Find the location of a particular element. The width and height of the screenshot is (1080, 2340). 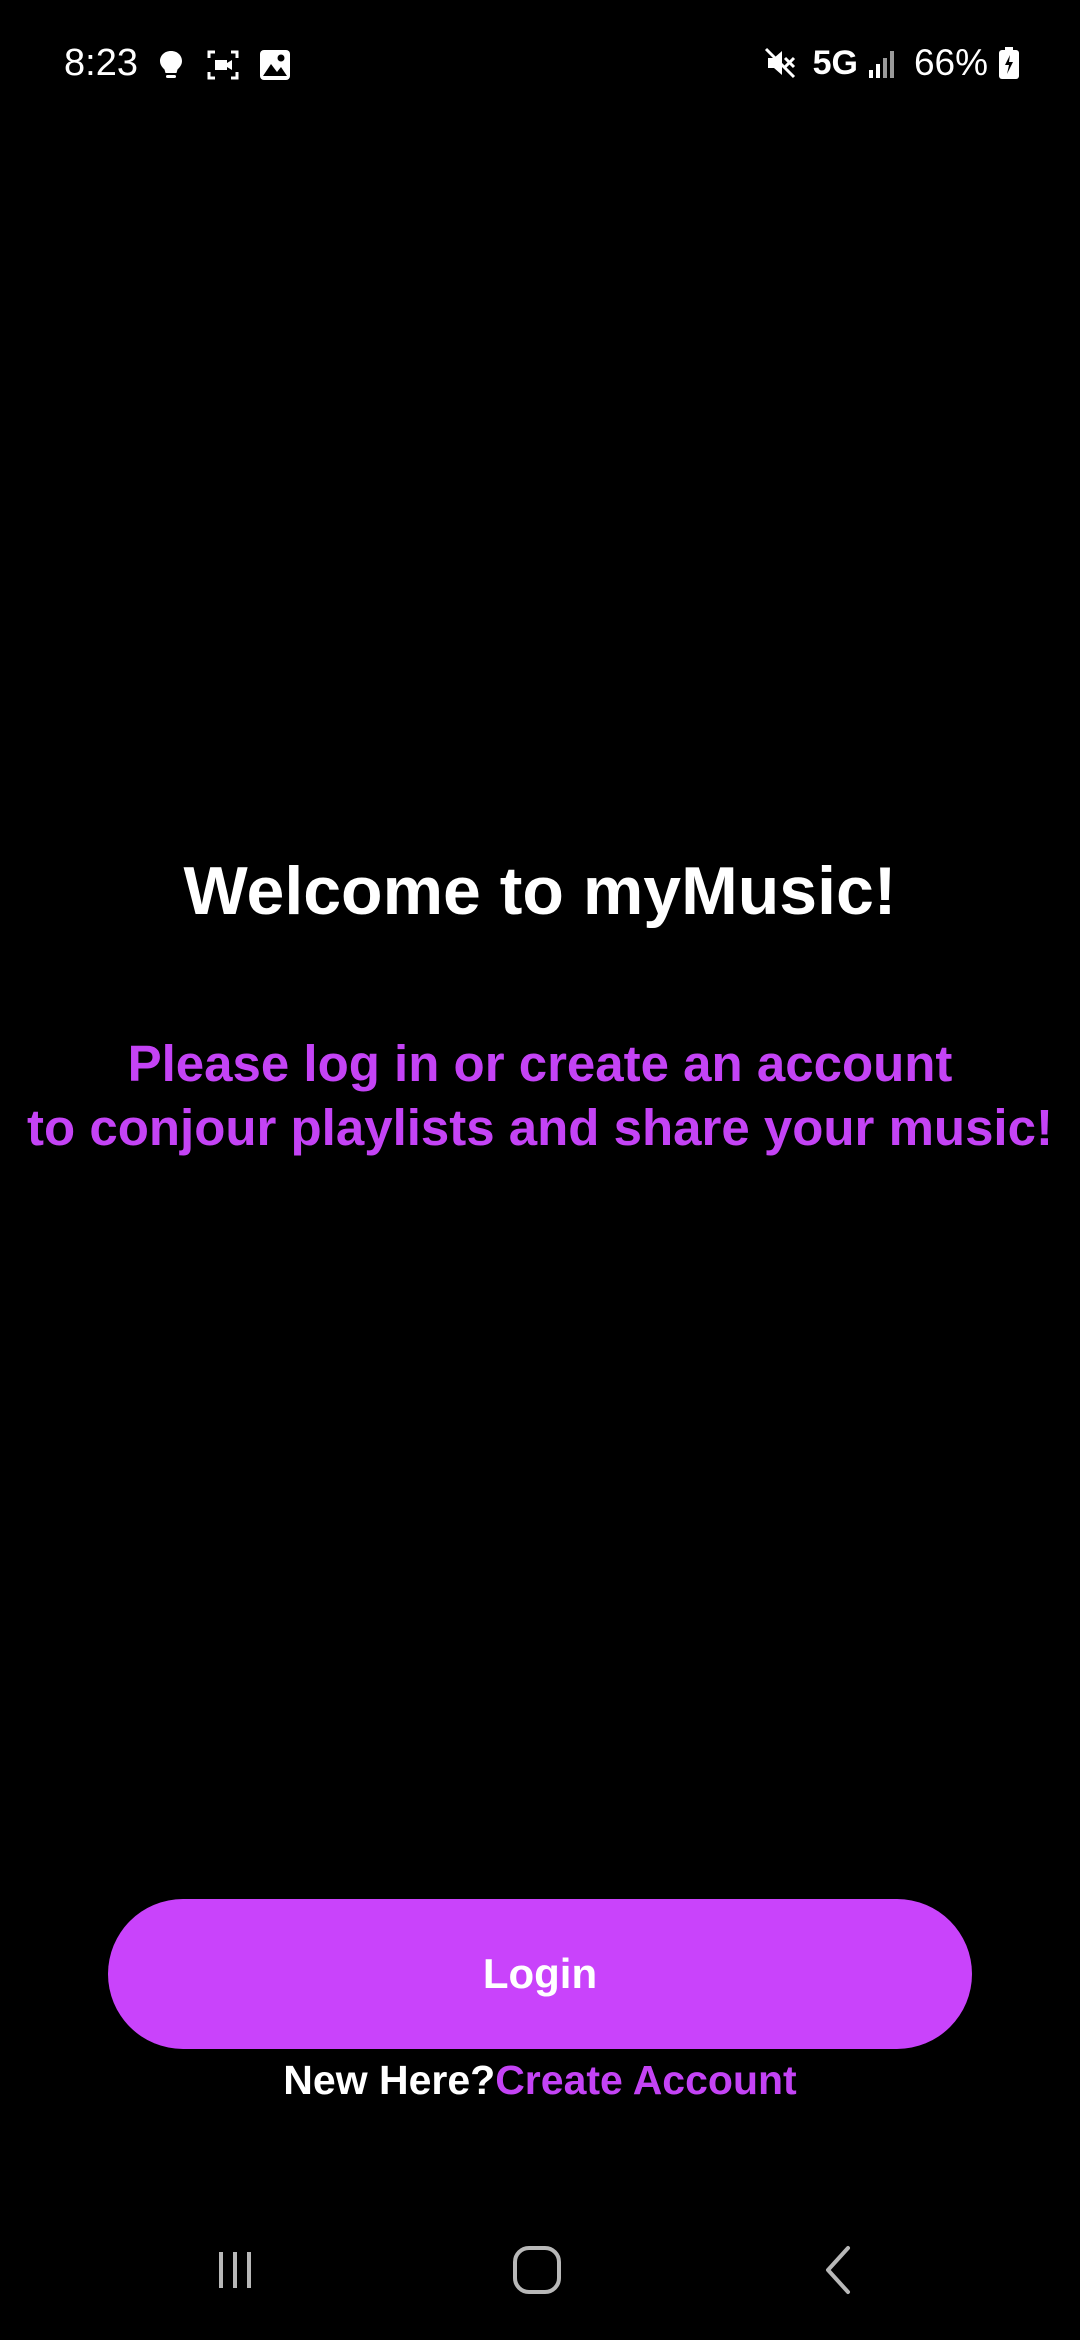

screen-recorder-icon is located at coordinates (223, 65).